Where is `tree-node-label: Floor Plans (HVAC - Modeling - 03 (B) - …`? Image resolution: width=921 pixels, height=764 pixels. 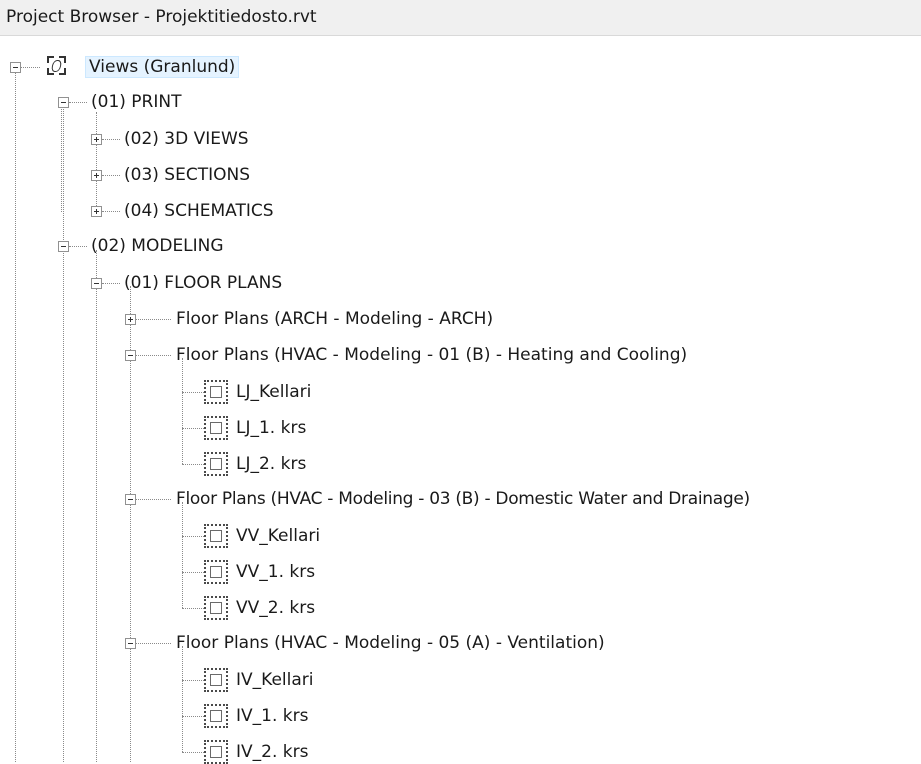
tree-node-label: Floor Plans (HVAC - Modeling - 03 (B) - … is located at coordinates (463, 499).